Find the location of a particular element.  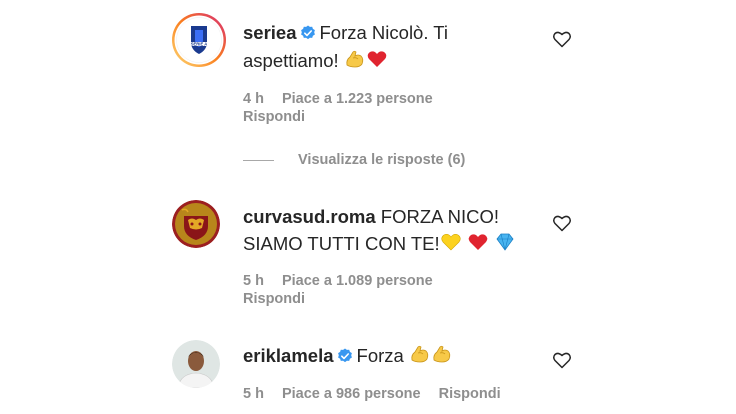

comment-text: Forza Nicolò. Ti is located at coordinates (384, 32).